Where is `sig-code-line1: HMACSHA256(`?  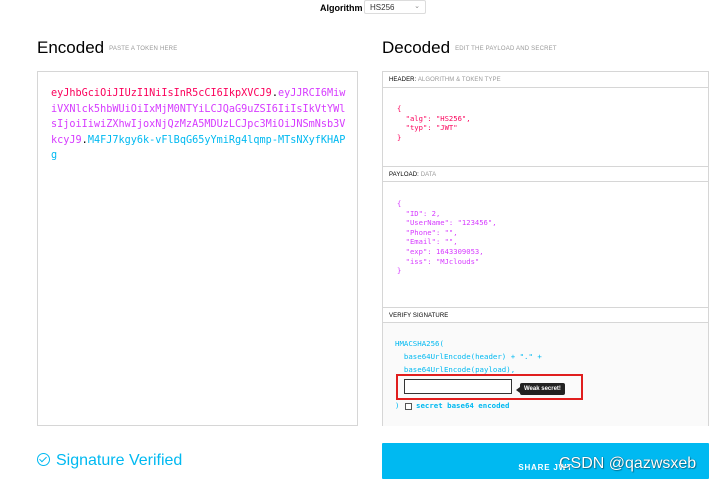 sig-code-line1: HMACSHA256( is located at coordinates (419, 343).